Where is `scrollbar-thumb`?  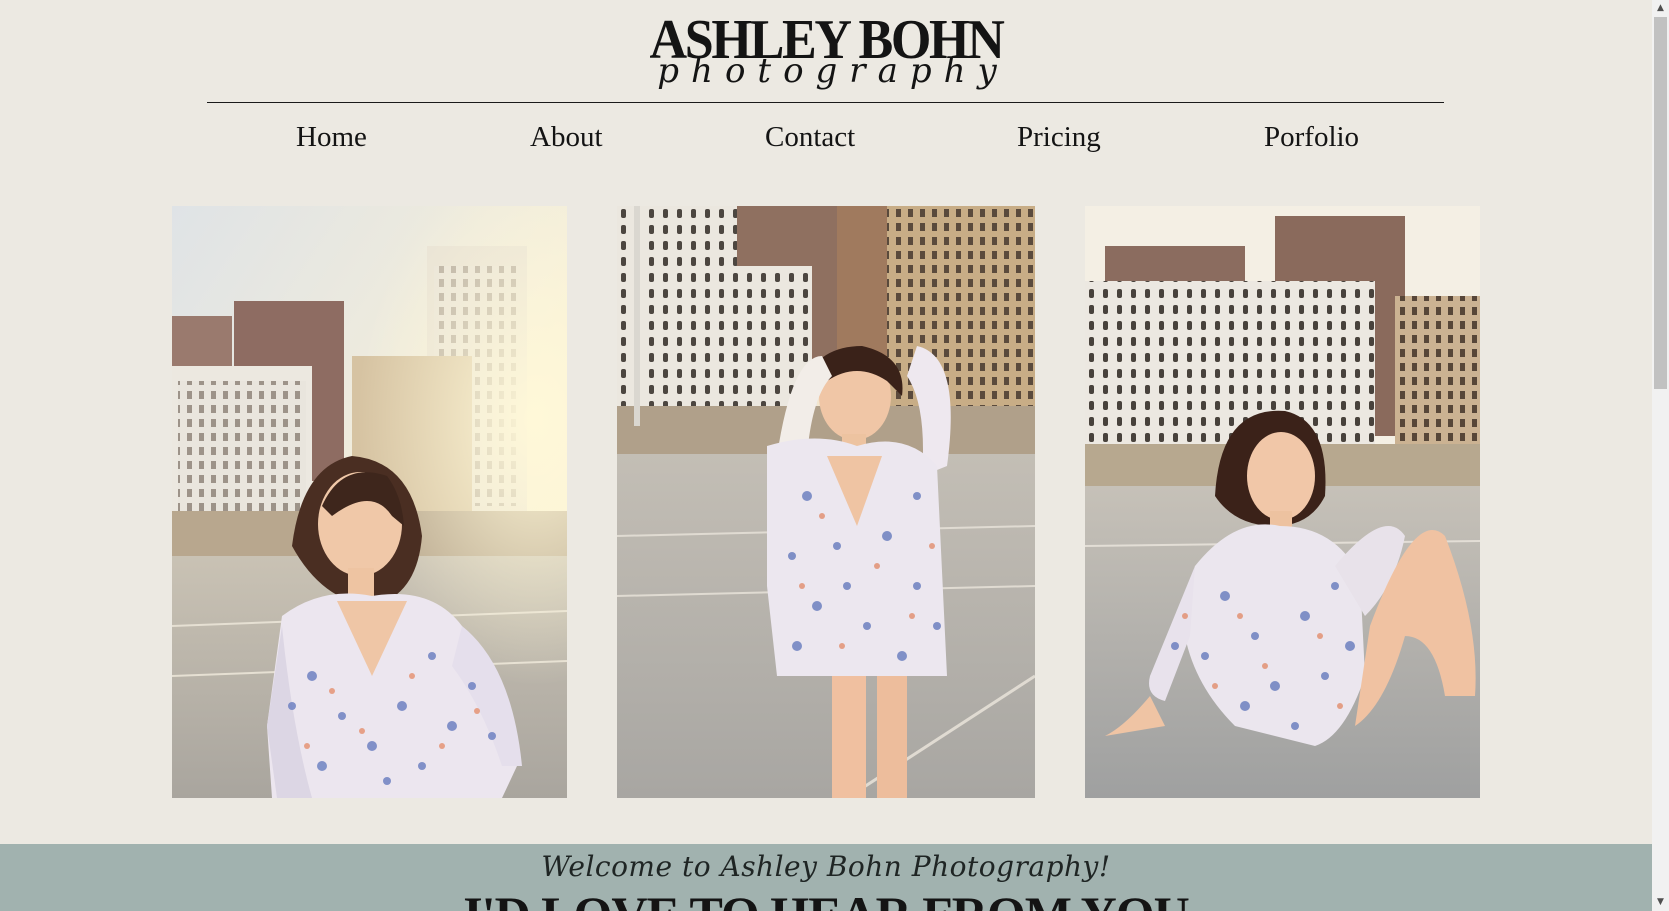 scrollbar-thumb is located at coordinates (1660, 203).